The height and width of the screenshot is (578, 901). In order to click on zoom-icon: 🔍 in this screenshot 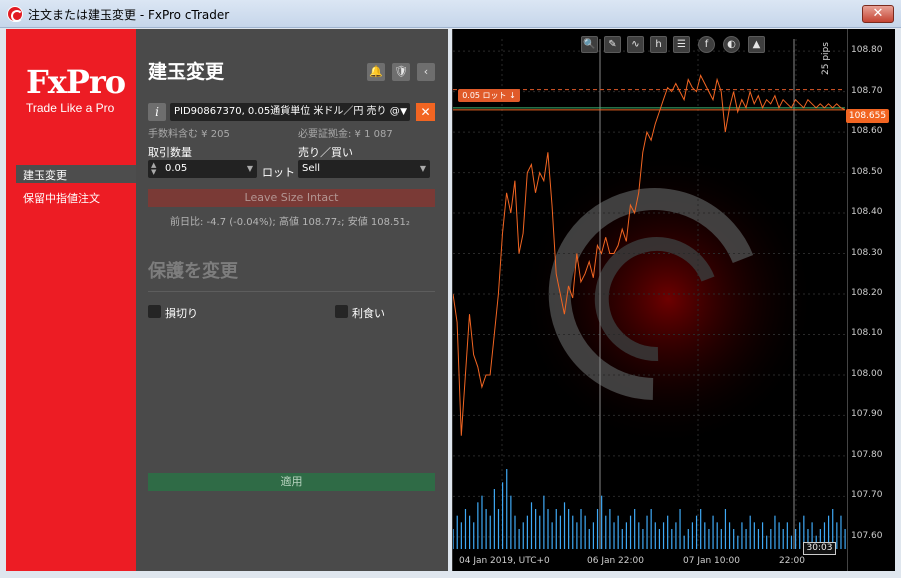, I will do `click(589, 44)`.